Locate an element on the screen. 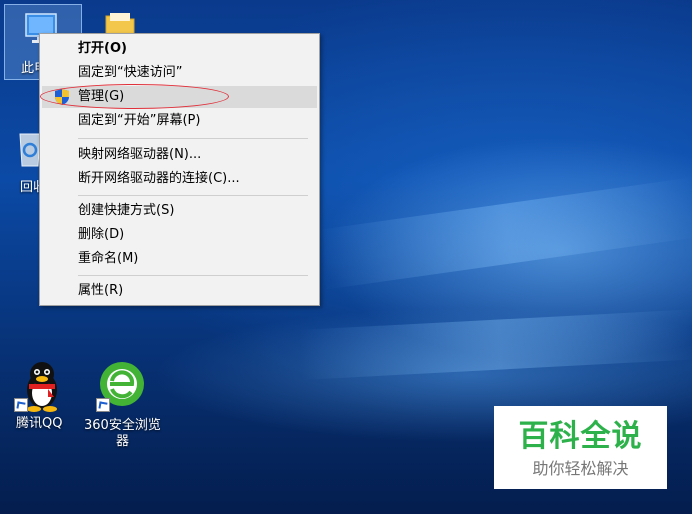 The image size is (692, 514). menu-item-create-shortcut: 创建快捷方式(S) is located at coordinates (179, 211).